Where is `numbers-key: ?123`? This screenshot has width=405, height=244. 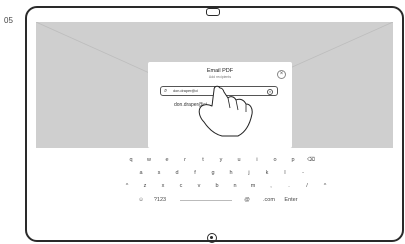 numbers-key: ?123 is located at coordinates (160, 200).